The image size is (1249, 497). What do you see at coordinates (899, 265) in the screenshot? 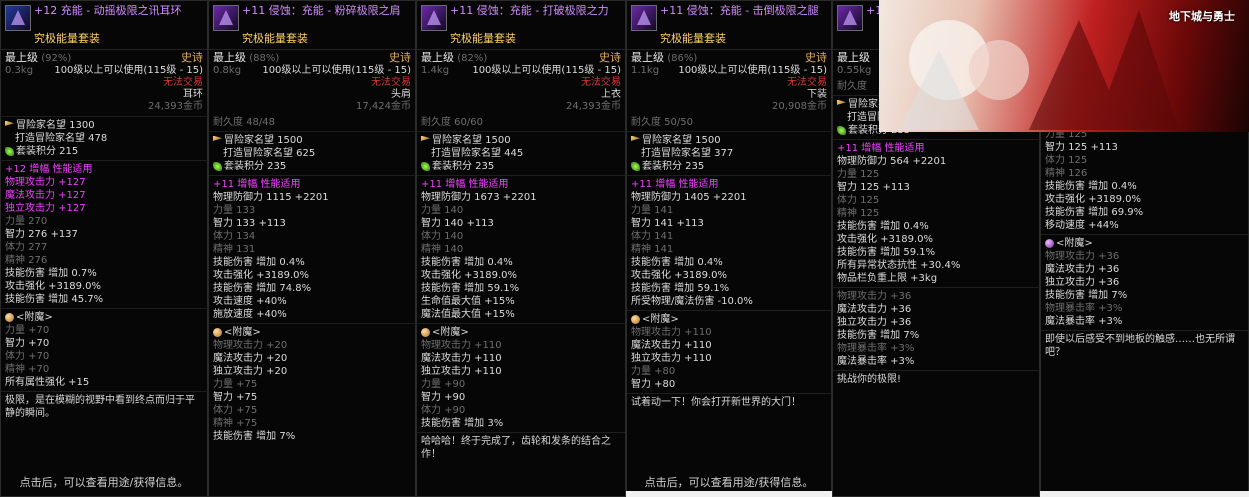
I see `stat-line: 所有异常状态抗性 +30.4%` at bounding box center [899, 265].